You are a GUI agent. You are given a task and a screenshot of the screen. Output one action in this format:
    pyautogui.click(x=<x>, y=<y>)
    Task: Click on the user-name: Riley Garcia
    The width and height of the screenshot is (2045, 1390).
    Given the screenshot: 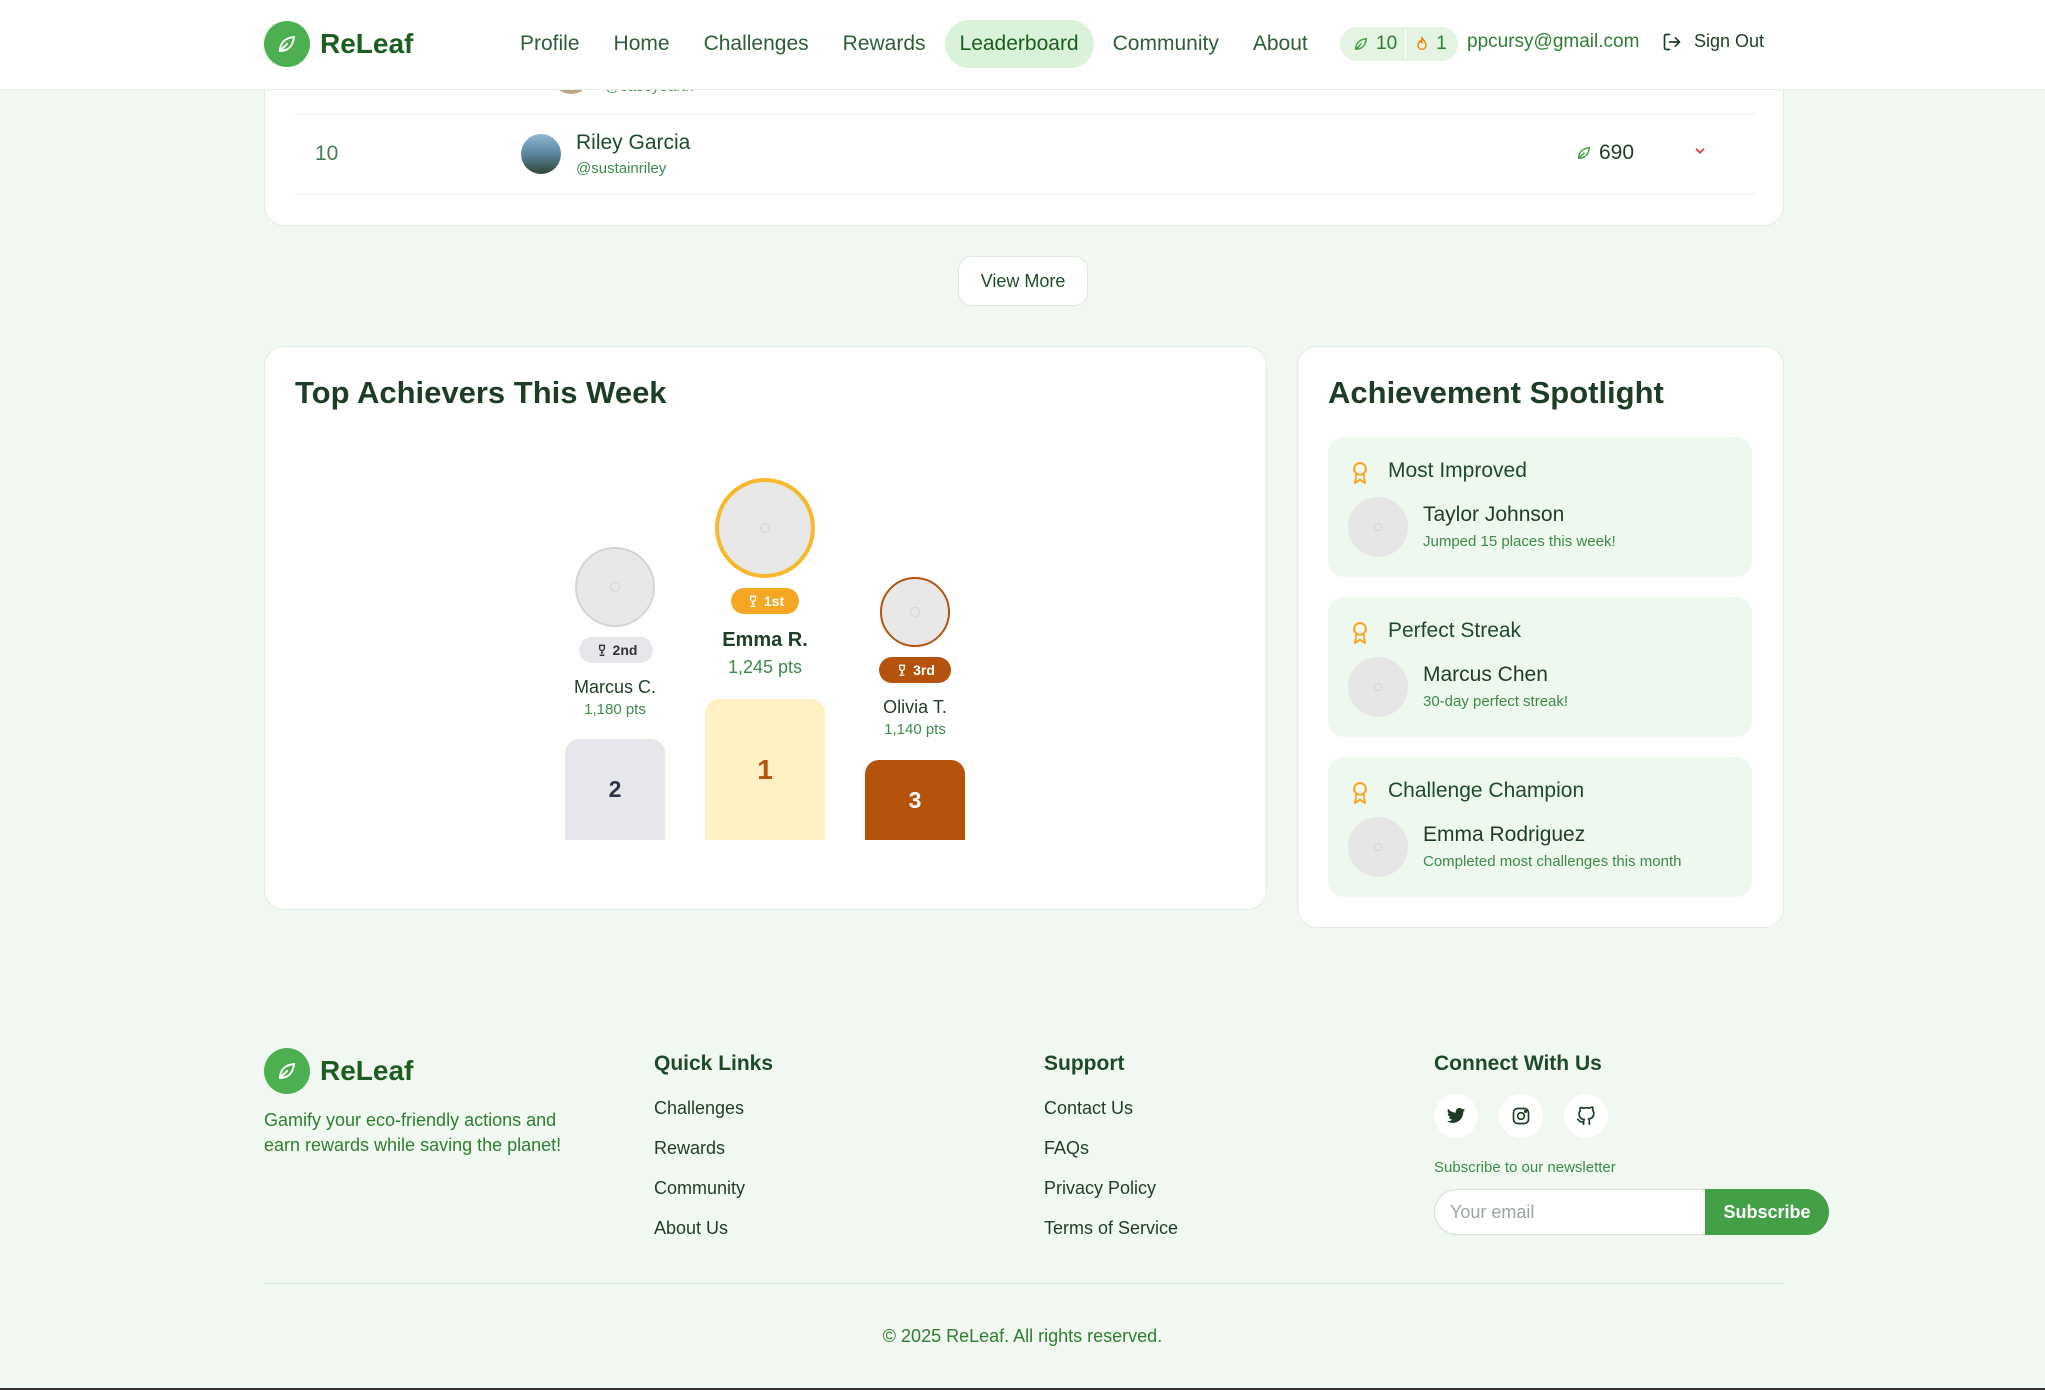 What is the action you would take?
    pyautogui.click(x=633, y=142)
    